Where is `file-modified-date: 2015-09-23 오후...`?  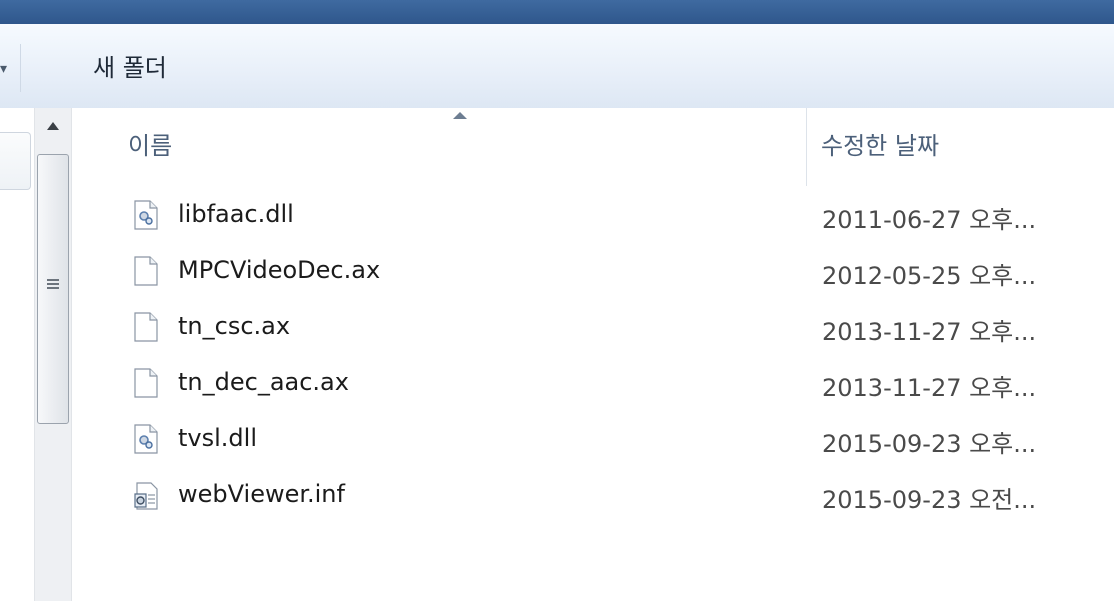 file-modified-date: 2015-09-23 오후... is located at coordinates (929, 444).